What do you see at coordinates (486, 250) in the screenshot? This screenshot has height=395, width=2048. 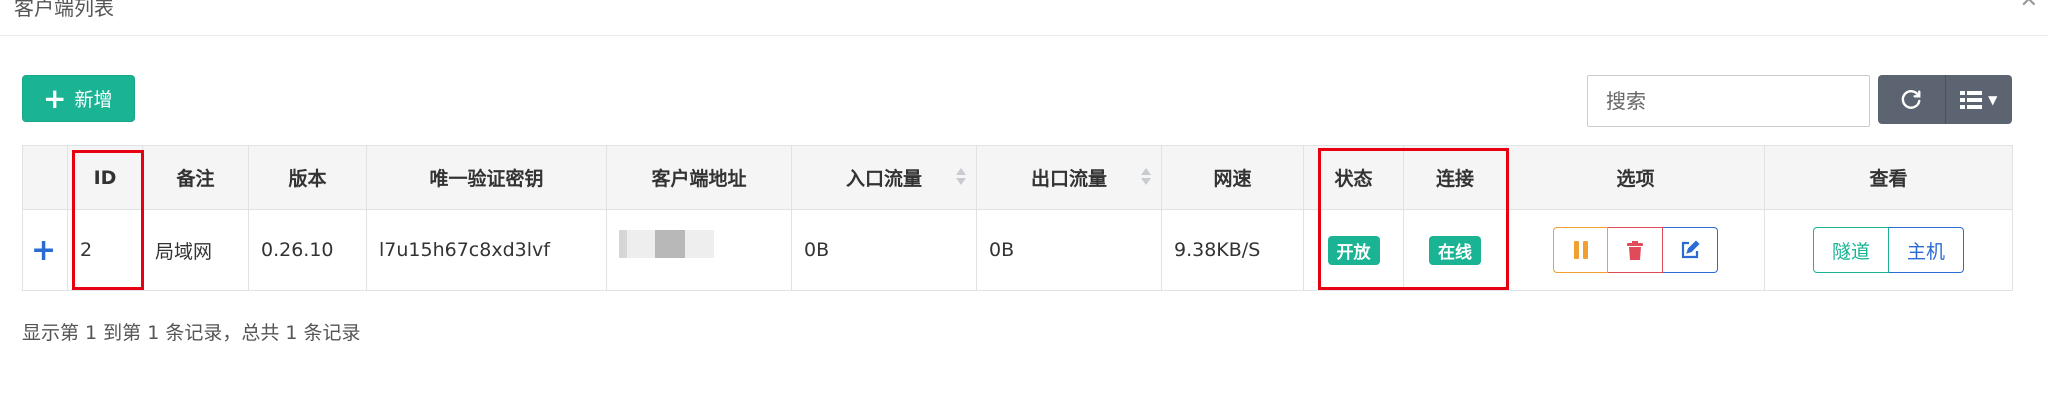 I see `cell-key: l7u15h67c8xd3lvf` at bounding box center [486, 250].